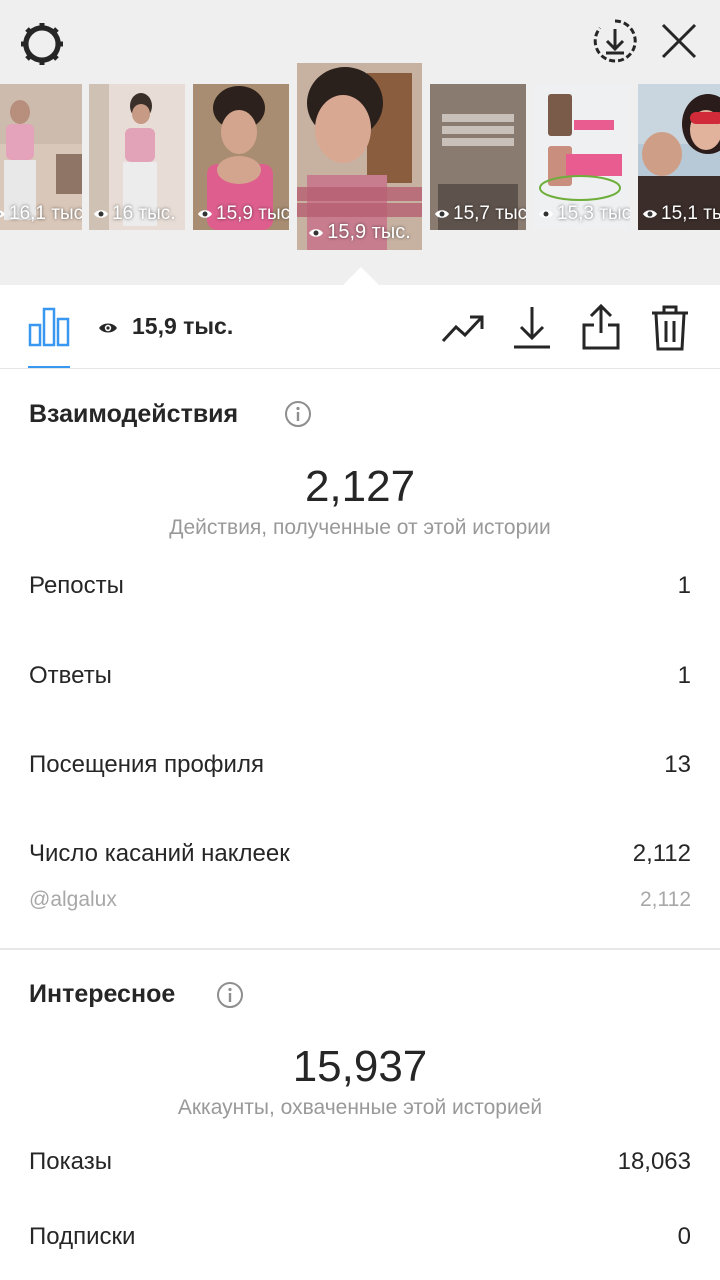 This screenshot has height=1280, width=720. I want to click on trending-up-icon, so click(463, 328).